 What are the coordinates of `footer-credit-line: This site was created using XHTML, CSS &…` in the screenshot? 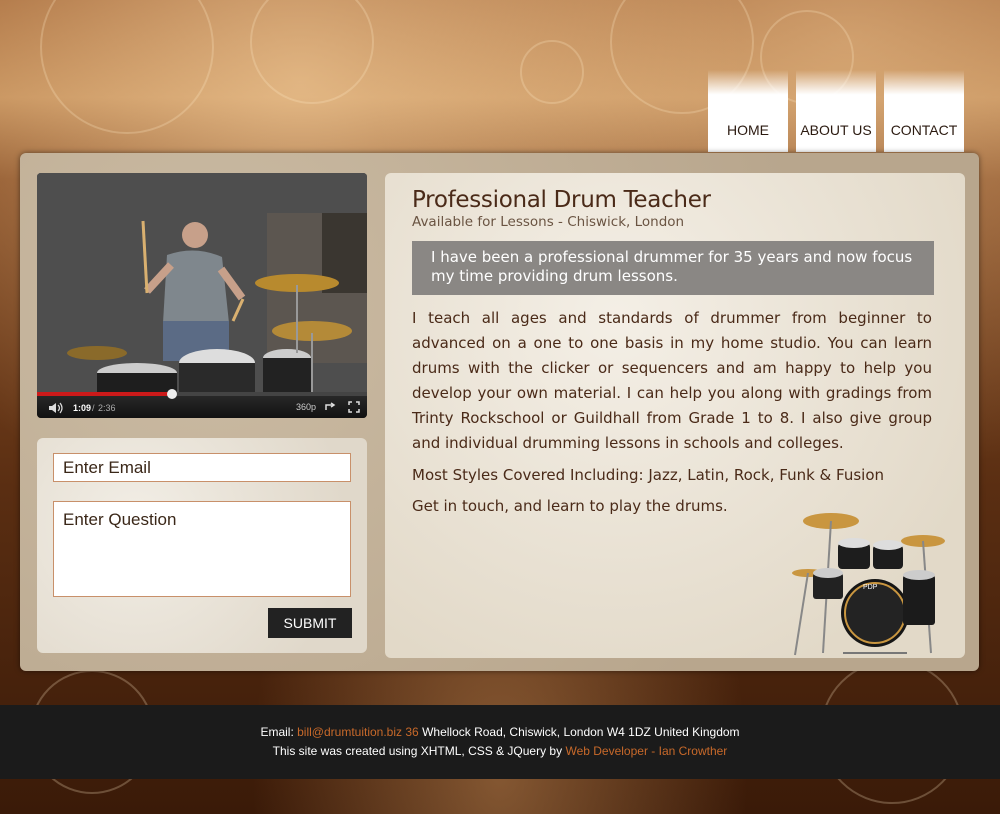 It's located at (500, 751).